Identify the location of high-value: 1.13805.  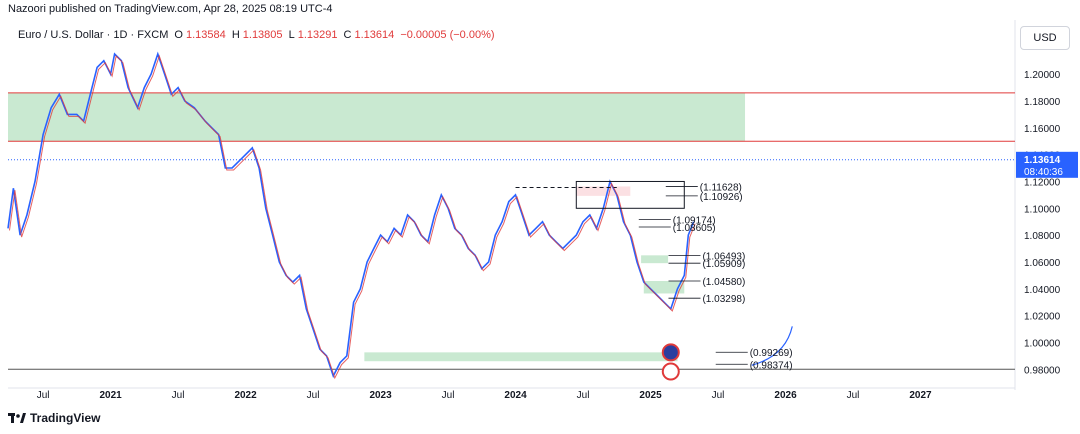
(262, 35).